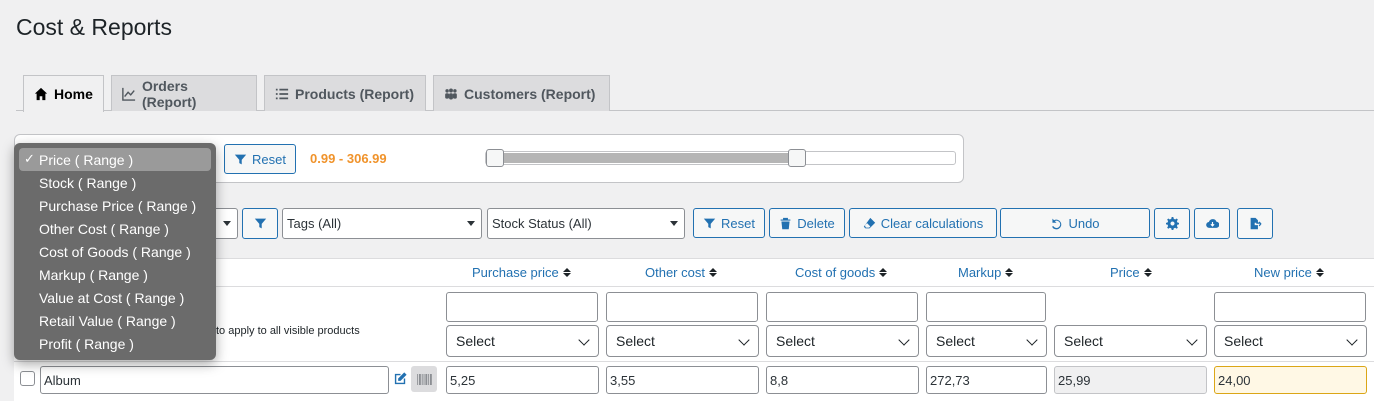 Image resolution: width=1374 pixels, height=401 pixels. What do you see at coordinates (1057, 223) in the screenshot?
I see `undo-icon` at bounding box center [1057, 223].